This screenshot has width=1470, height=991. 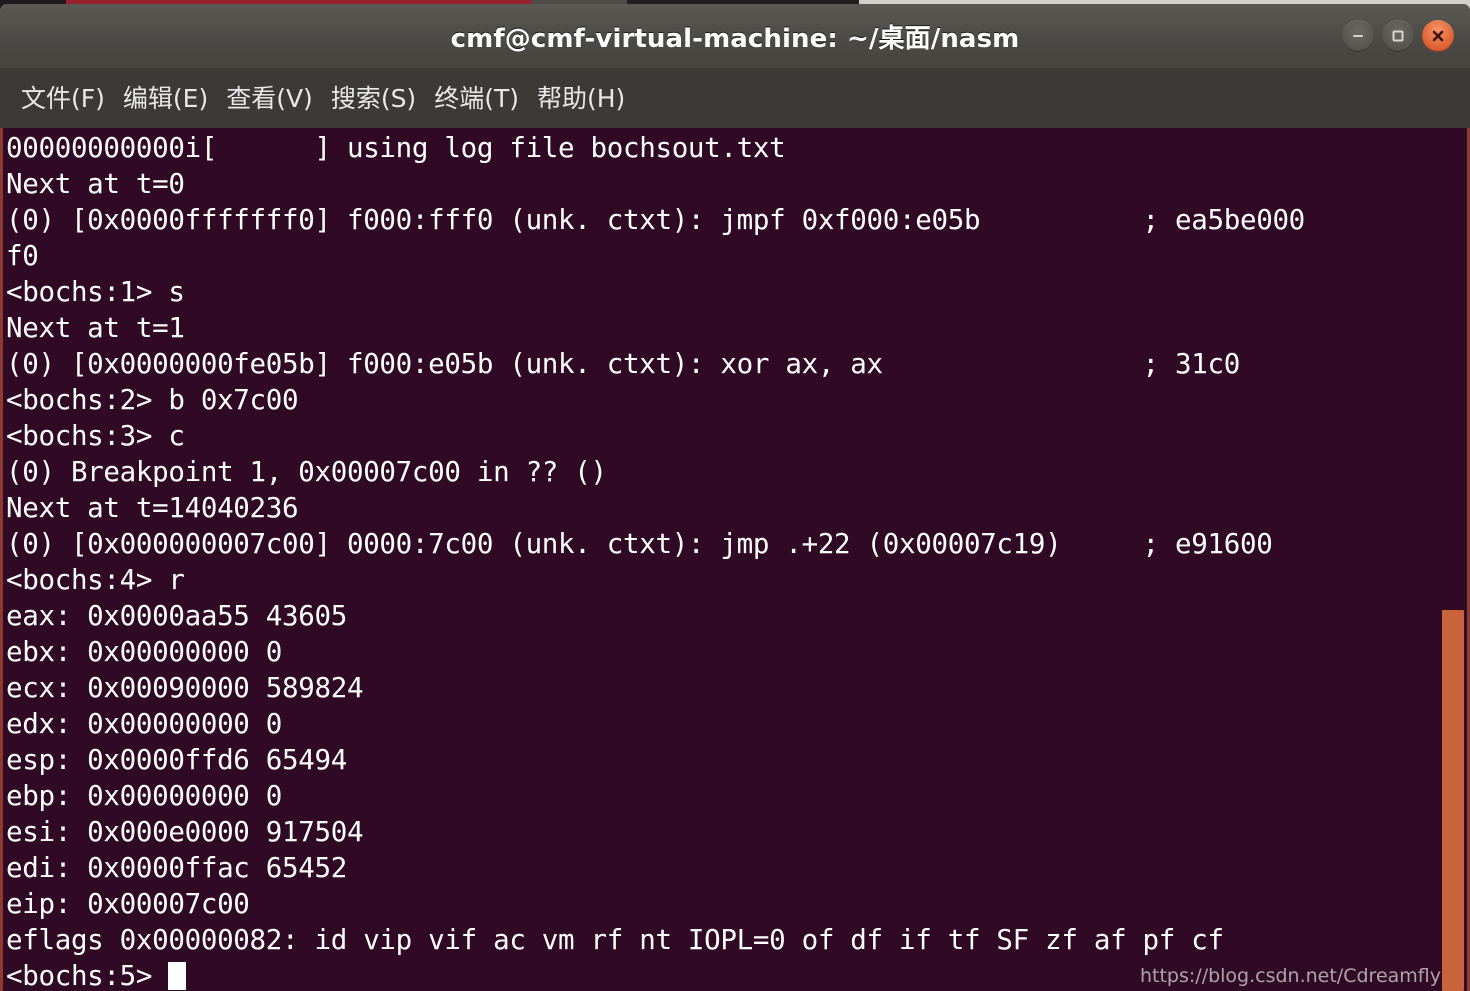 I want to click on terminal-scrollbar, so click(x=1453, y=559).